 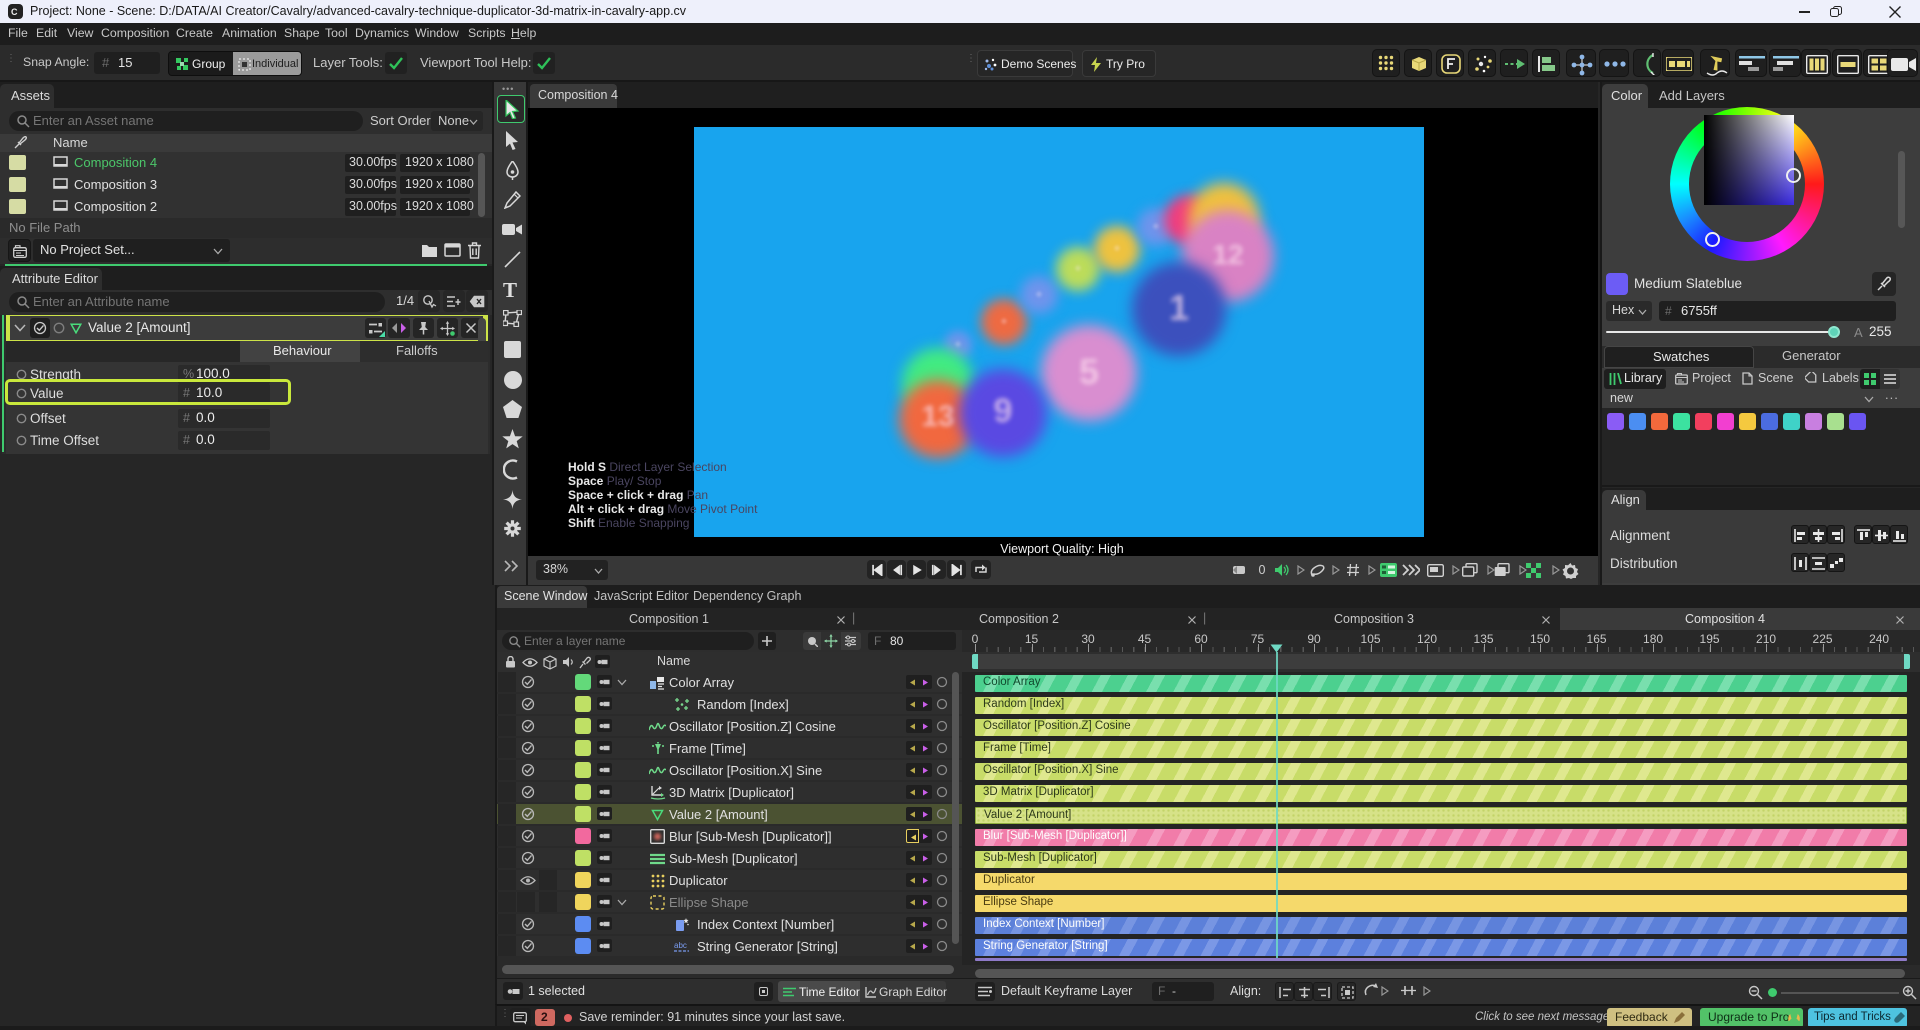 I want to click on svg-text: abc, so click(x=680, y=945).